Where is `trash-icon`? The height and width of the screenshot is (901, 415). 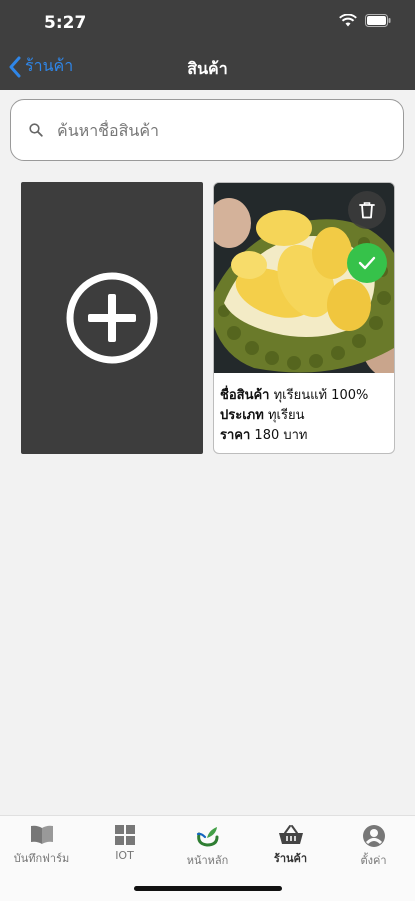
trash-icon is located at coordinates (367, 210).